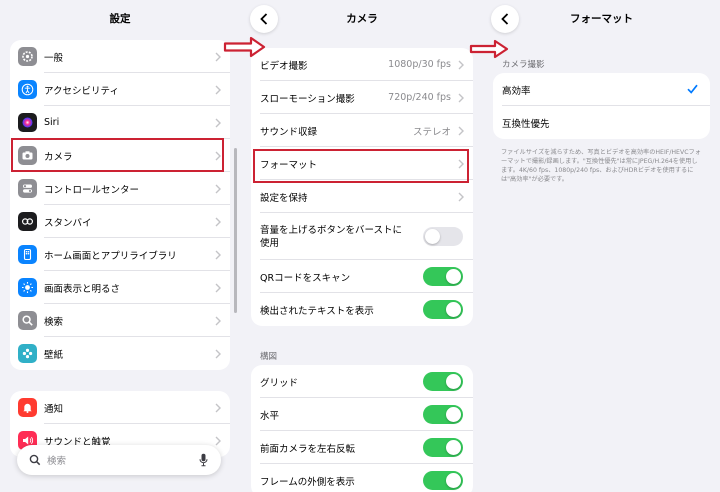 This screenshot has height=492, width=720. I want to click on settings-item-control-center: コントロールセンター, so click(120, 188).